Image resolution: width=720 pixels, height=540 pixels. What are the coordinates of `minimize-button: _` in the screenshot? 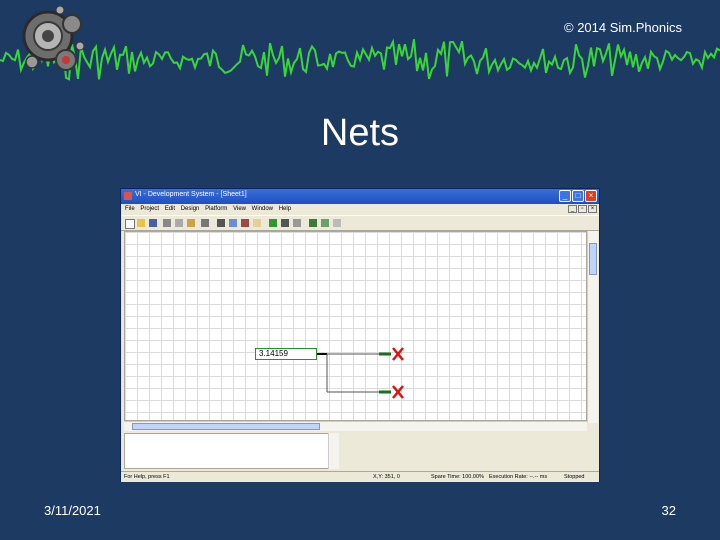 It's located at (565, 196).